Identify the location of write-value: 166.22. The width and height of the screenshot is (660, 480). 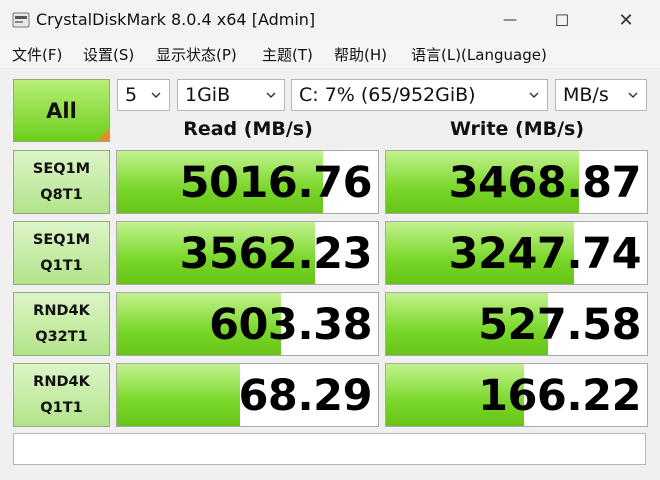
(559, 396).